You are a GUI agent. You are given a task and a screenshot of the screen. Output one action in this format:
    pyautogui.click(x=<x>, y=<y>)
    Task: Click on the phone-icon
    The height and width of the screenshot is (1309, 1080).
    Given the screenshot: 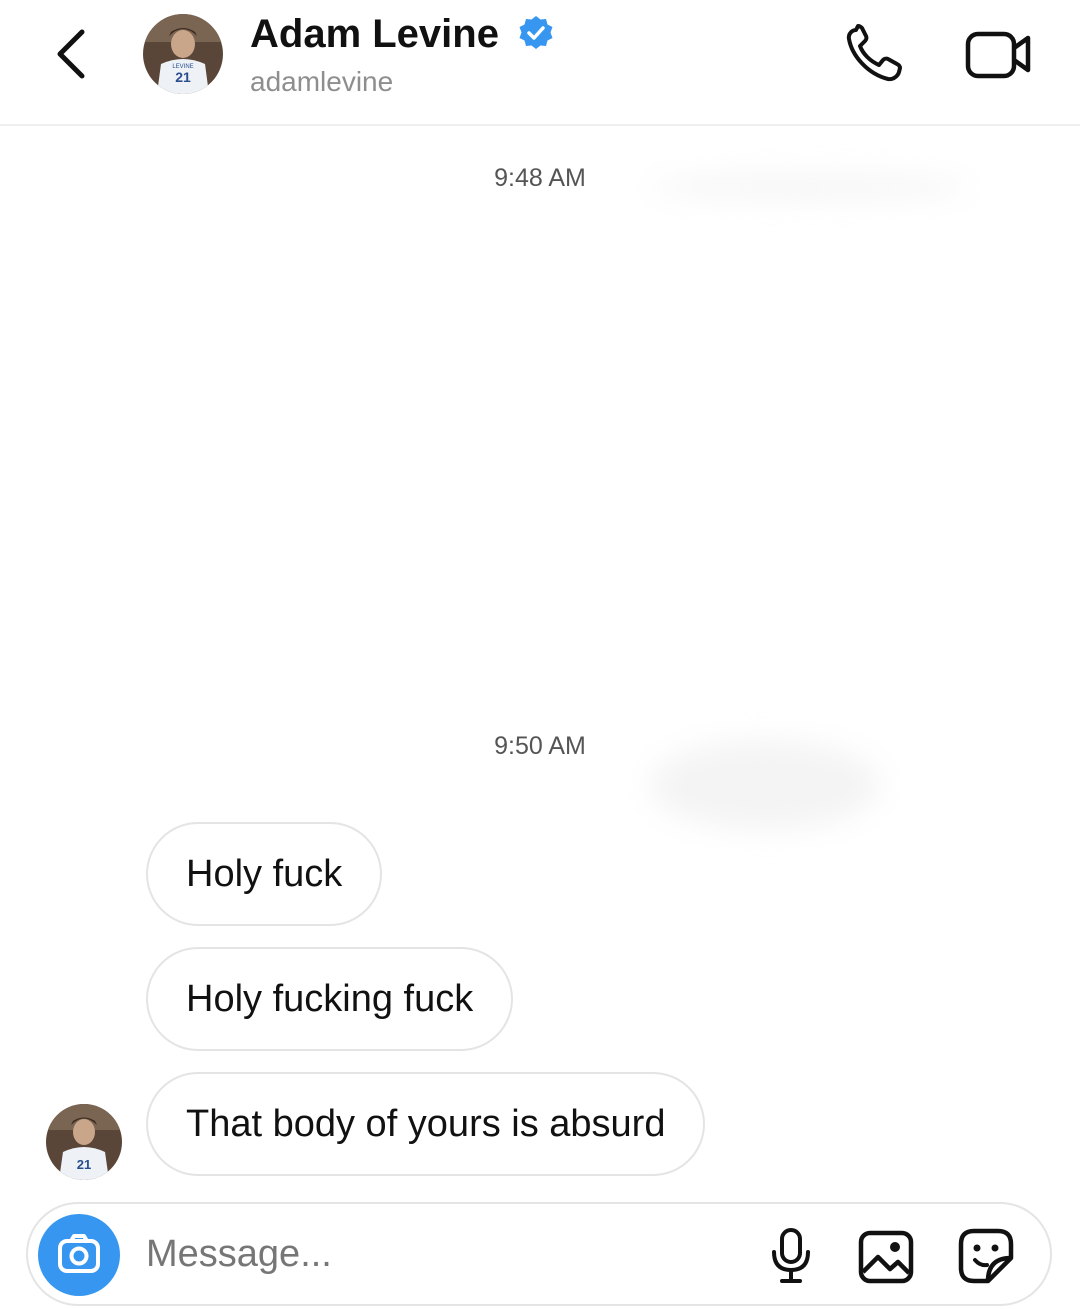 What is the action you would take?
    pyautogui.click(x=874, y=53)
    